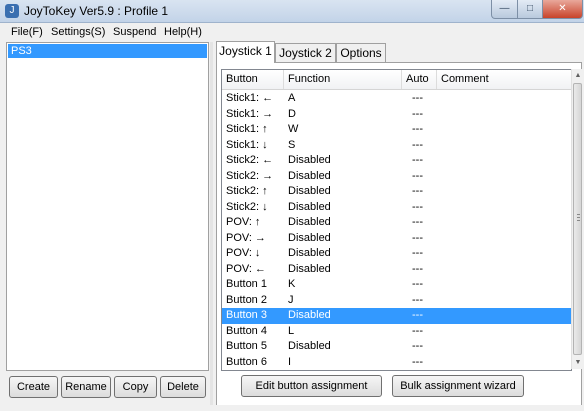 The image size is (584, 411). Describe the element at coordinates (396, 99) in the screenshot. I see `table-row: Stick1: ← A ---` at that location.